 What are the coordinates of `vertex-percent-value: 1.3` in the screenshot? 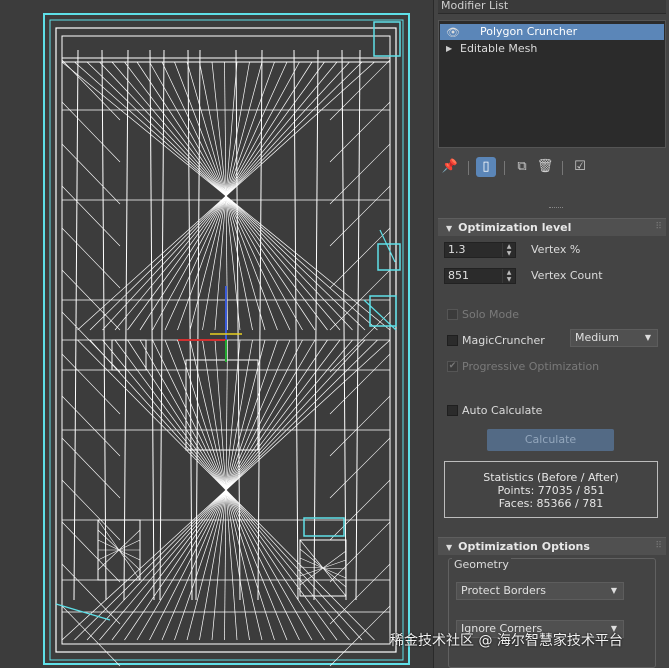 It's located at (457, 249).